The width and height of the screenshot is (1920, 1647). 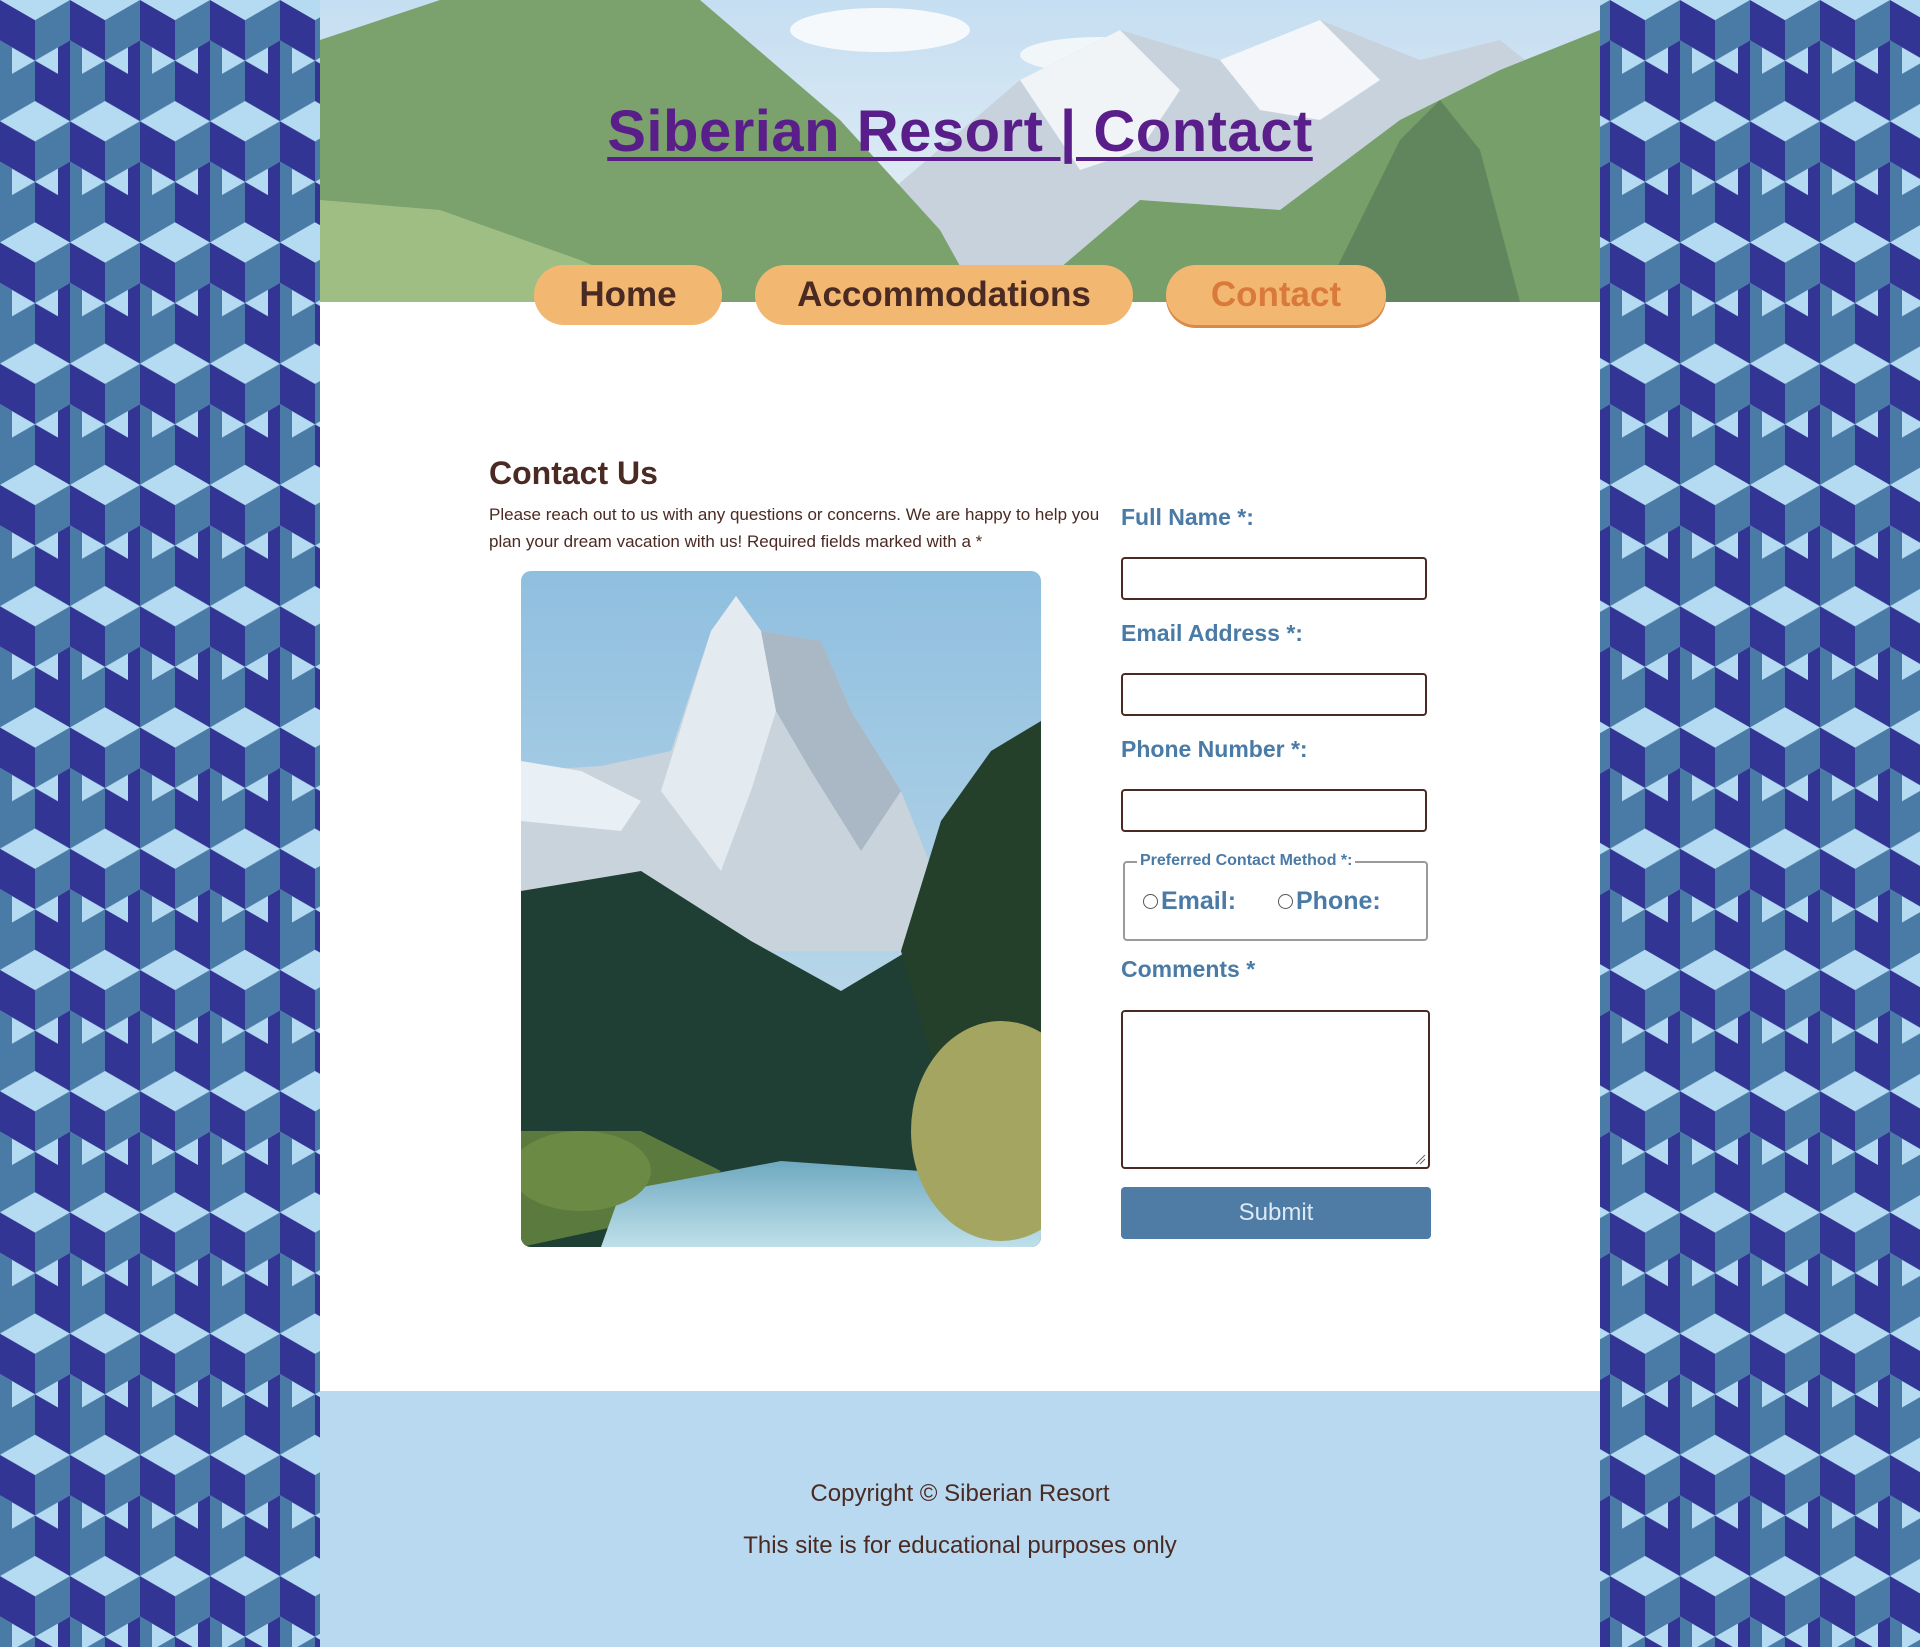 I want to click on nav-accommodations-button: Accommodations, so click(x=944, y=295).